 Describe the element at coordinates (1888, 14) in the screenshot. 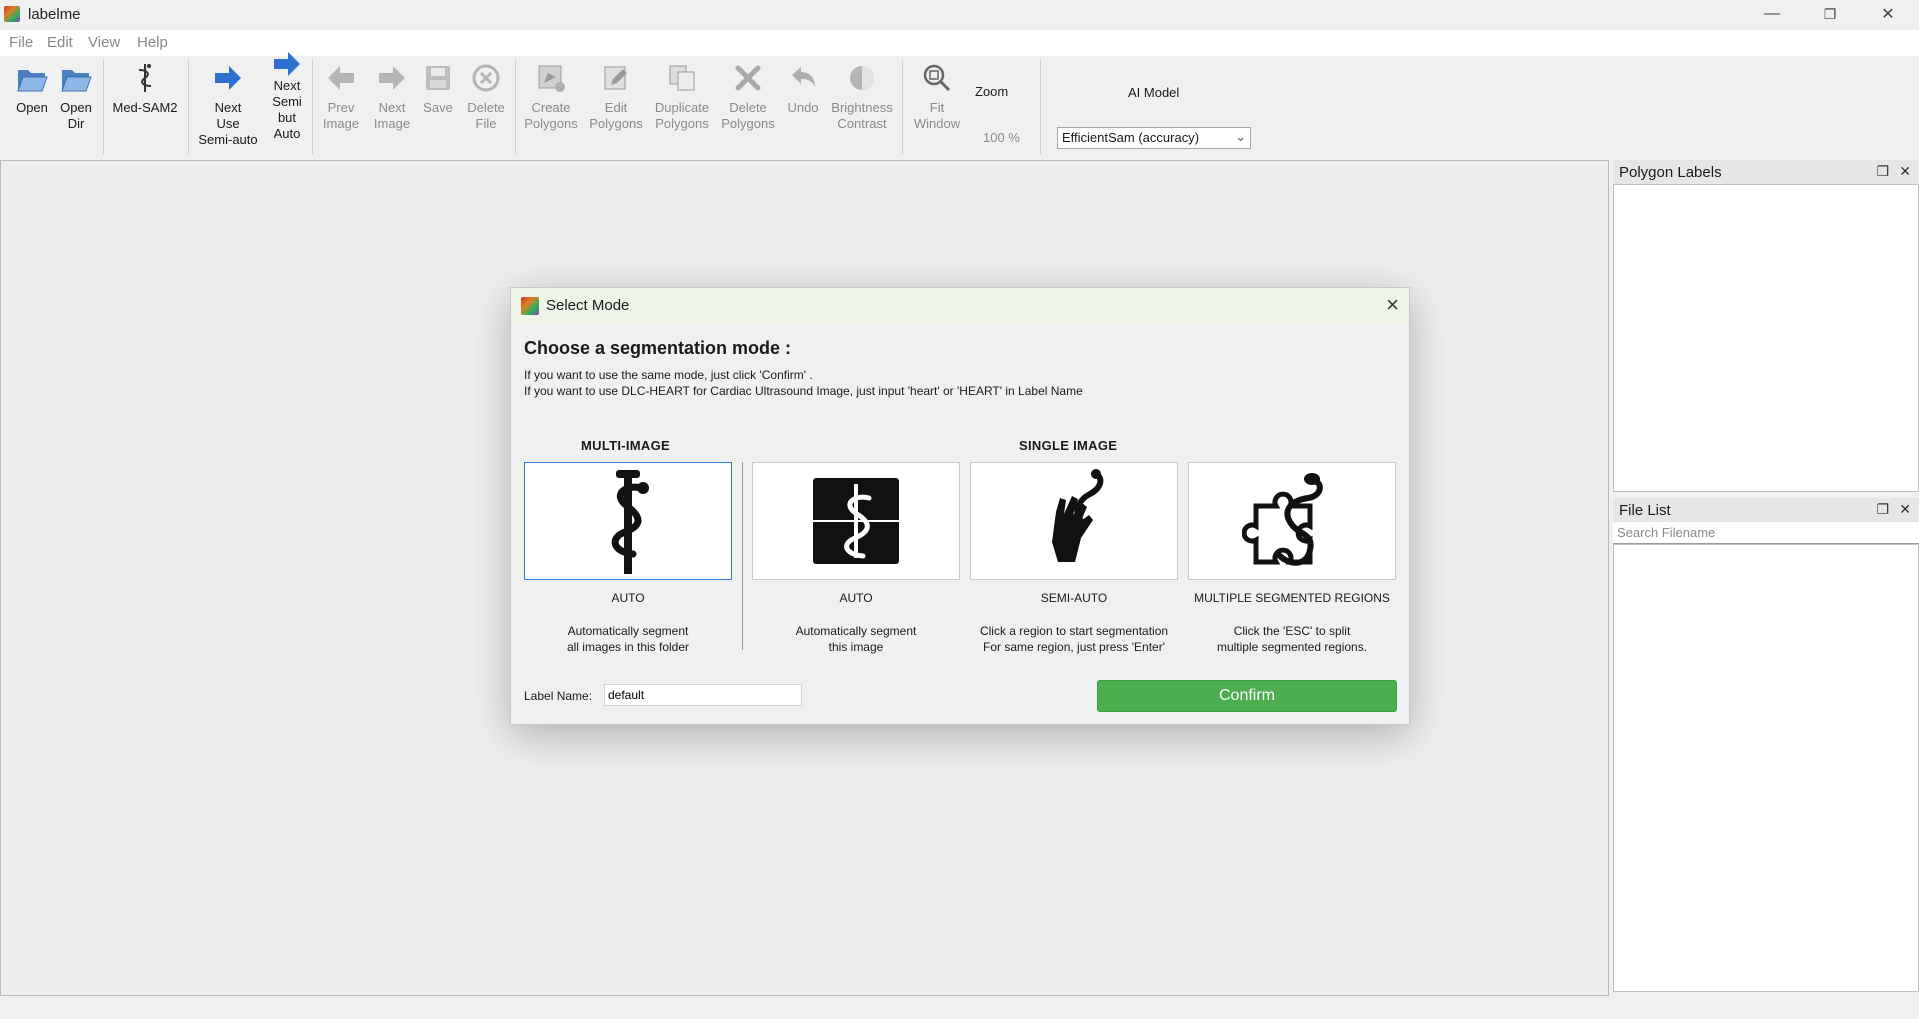

I see `close-window-button: ✕` at that location.